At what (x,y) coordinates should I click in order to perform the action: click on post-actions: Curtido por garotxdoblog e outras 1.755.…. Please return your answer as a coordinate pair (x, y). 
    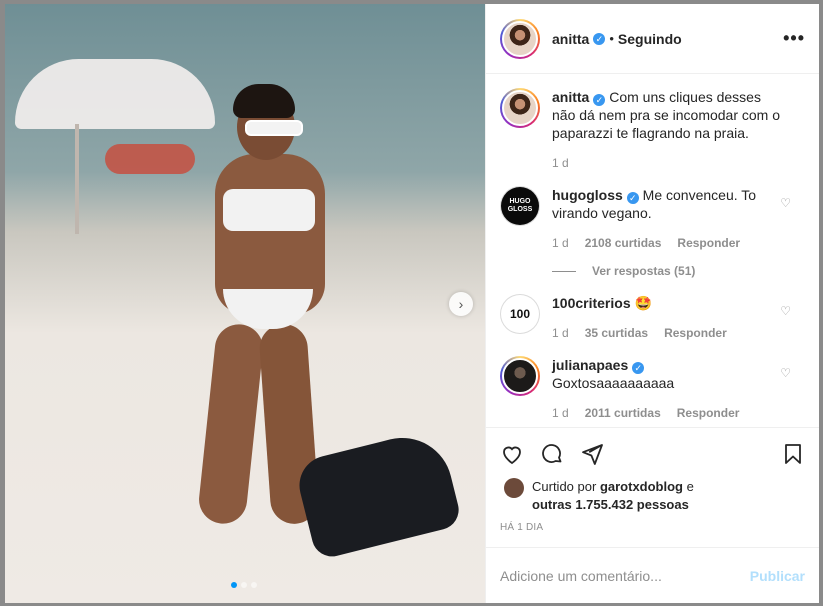
    Looking at the image, I should click on (652, 480).